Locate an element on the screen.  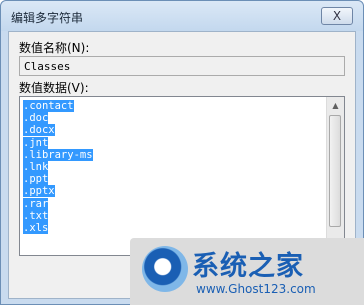
watermark-logo-icon is located at coordinates (165, 269).